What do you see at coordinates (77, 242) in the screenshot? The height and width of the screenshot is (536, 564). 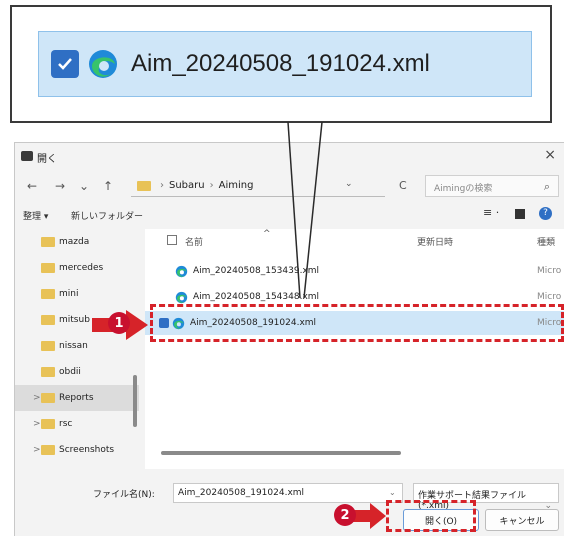 I see `sidebar-item-mazda: mazda` at bounding box center [77, 242].